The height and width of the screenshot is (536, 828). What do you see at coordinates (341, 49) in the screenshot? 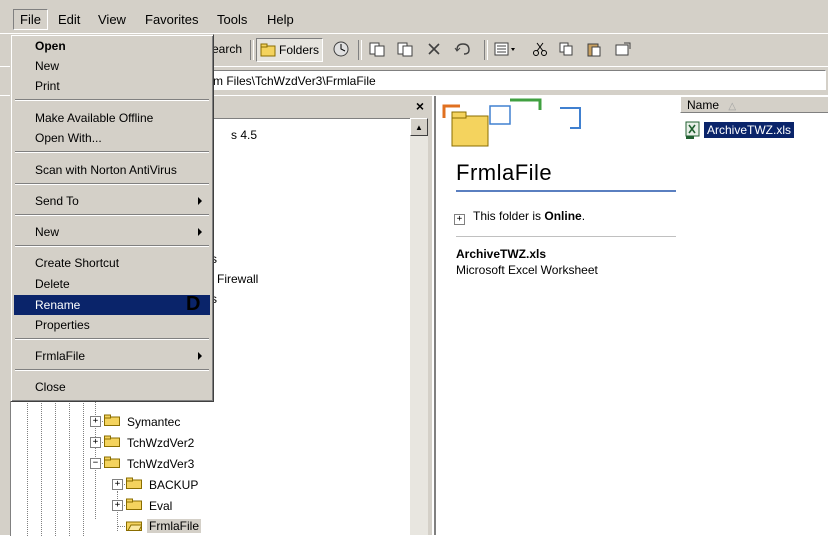
I see `history-button` at bounding box center [341, 49].